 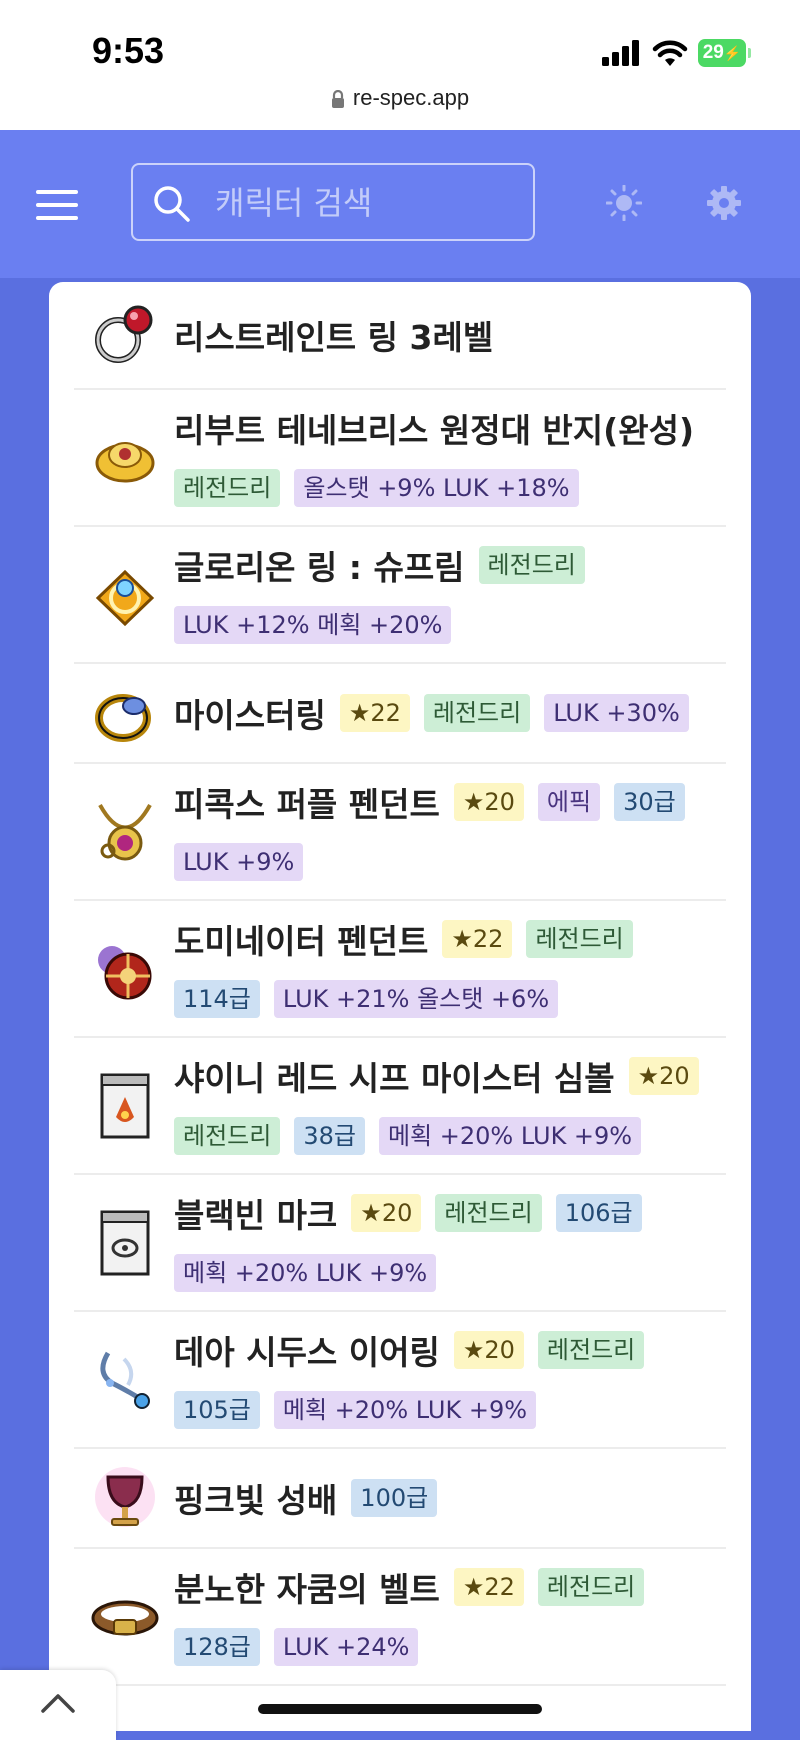 I want to click on equipment-item-row: 마이스터링 ★22 레전드리 LUK +30%, so click(x=450, y=713).